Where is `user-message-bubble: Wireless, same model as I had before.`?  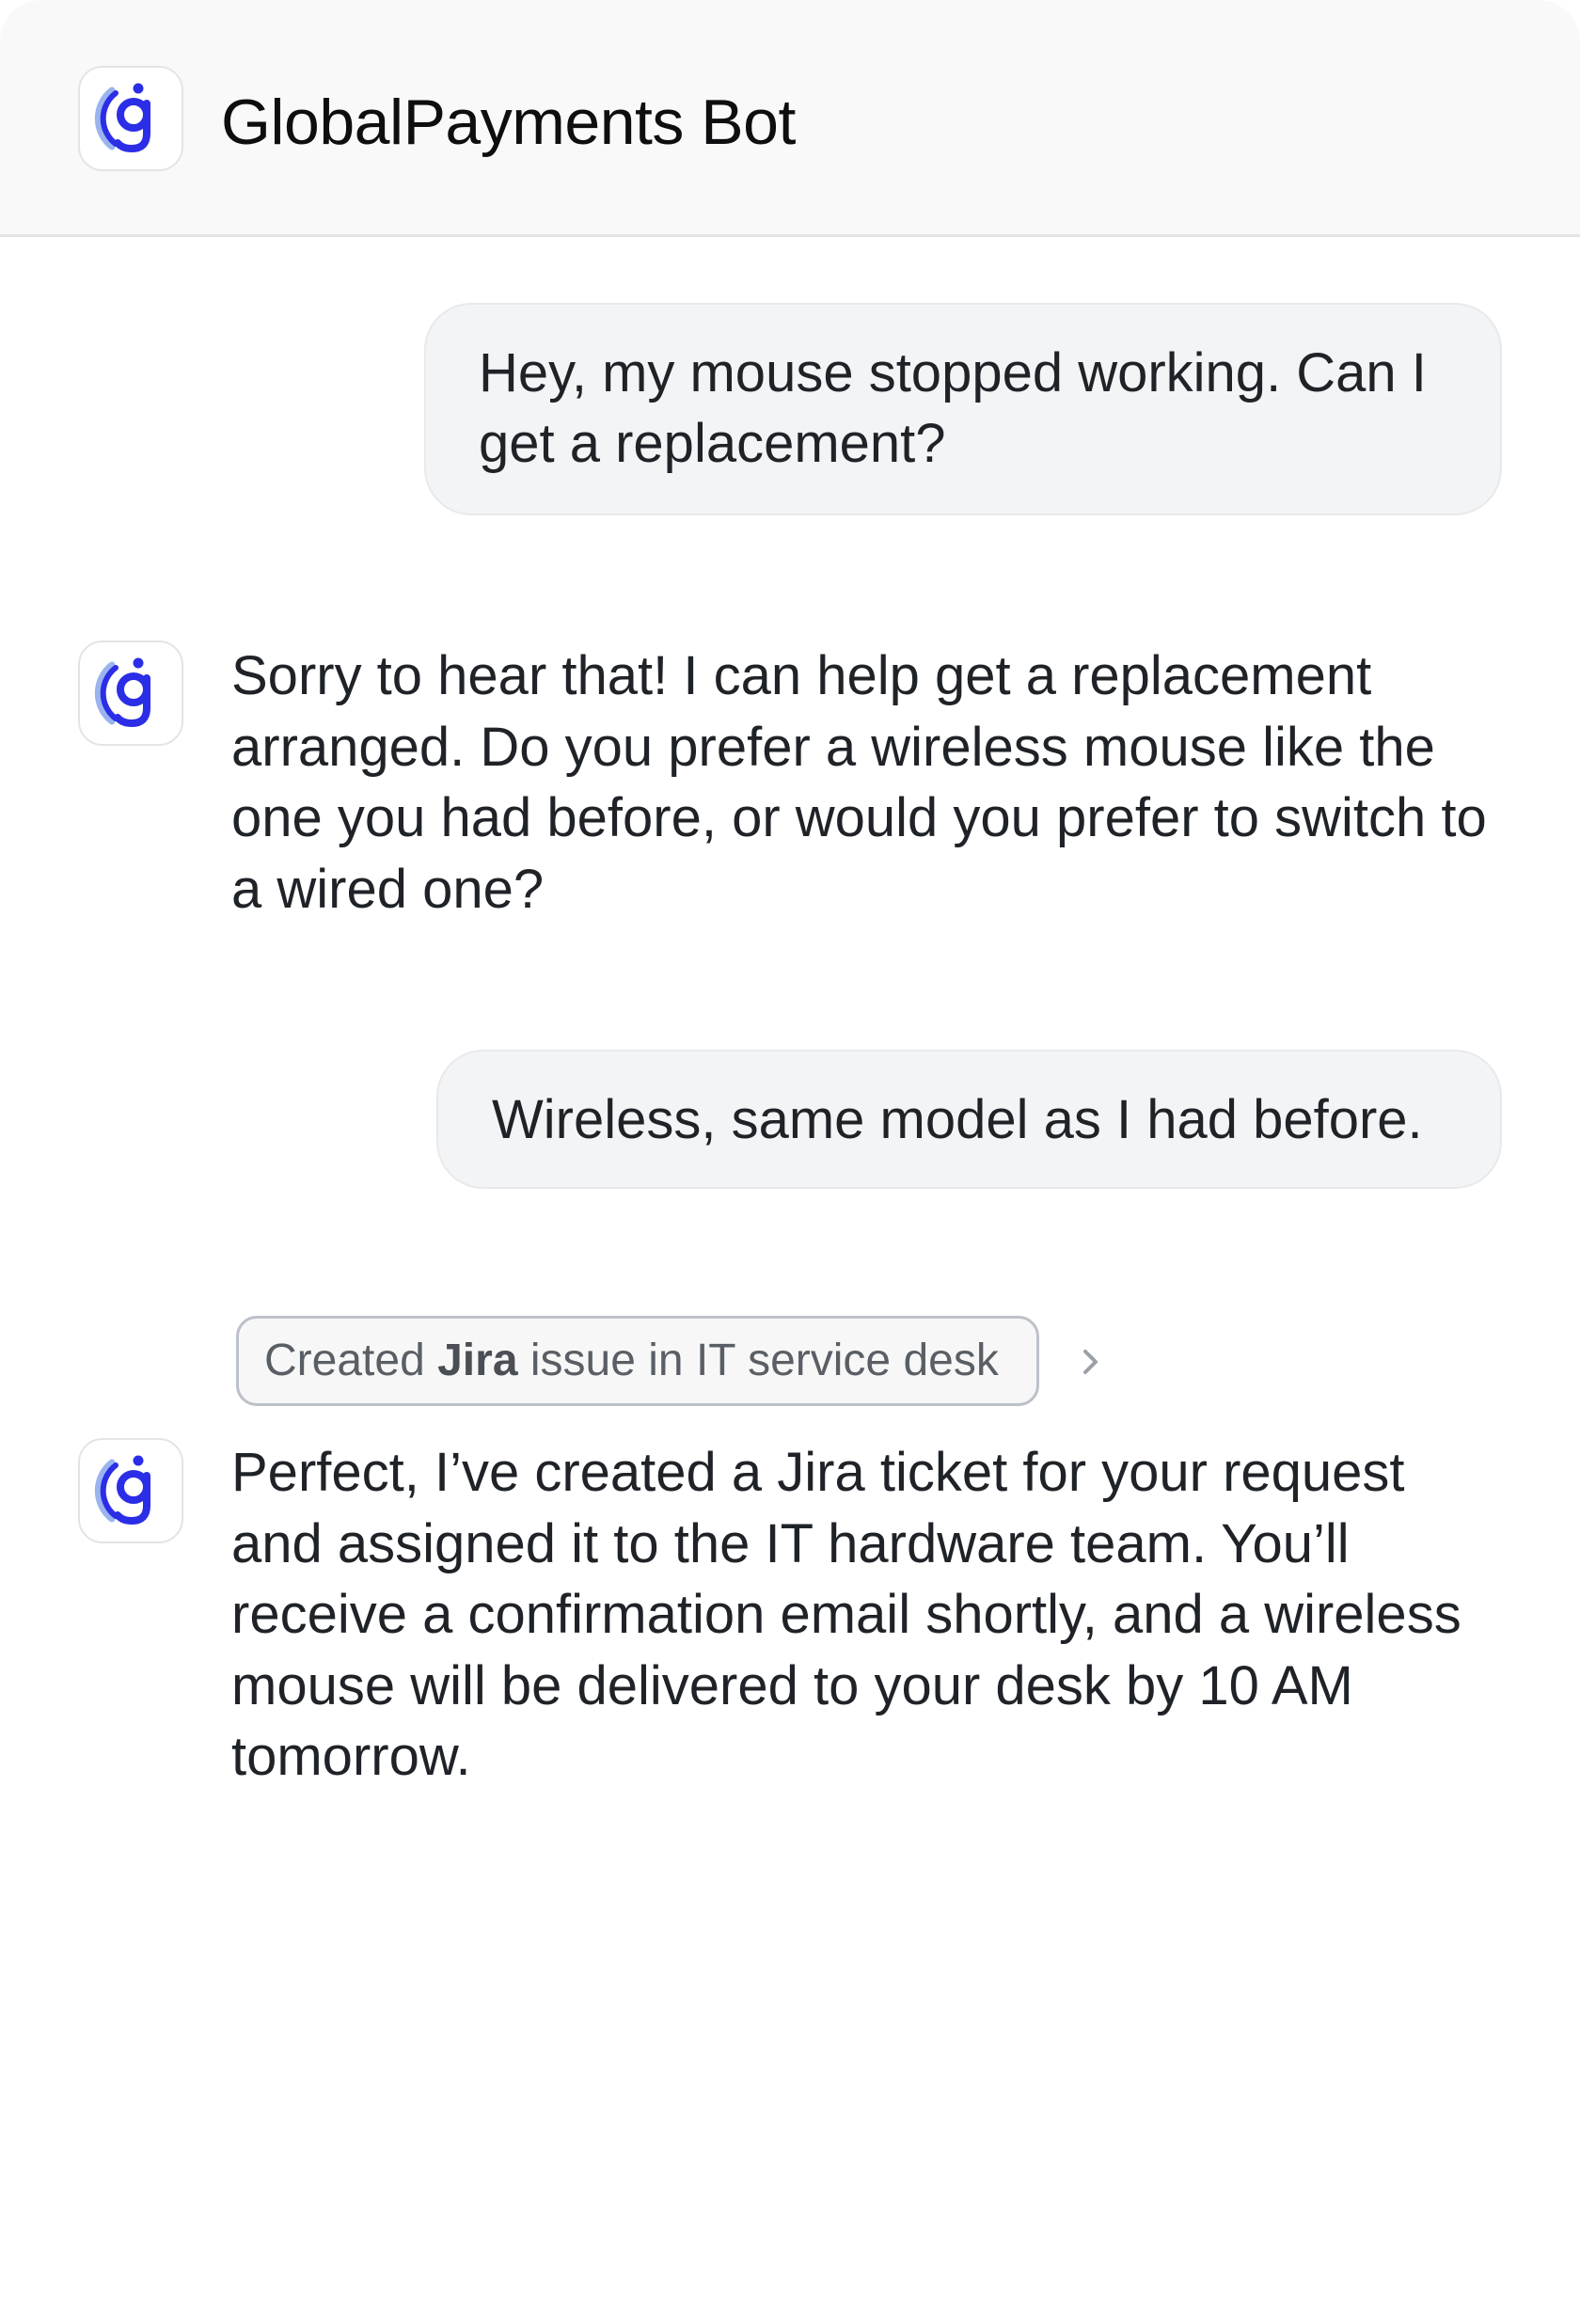 user-message-bubble: Wireless, same model as I had before. is located at coordinates (969, 1119).